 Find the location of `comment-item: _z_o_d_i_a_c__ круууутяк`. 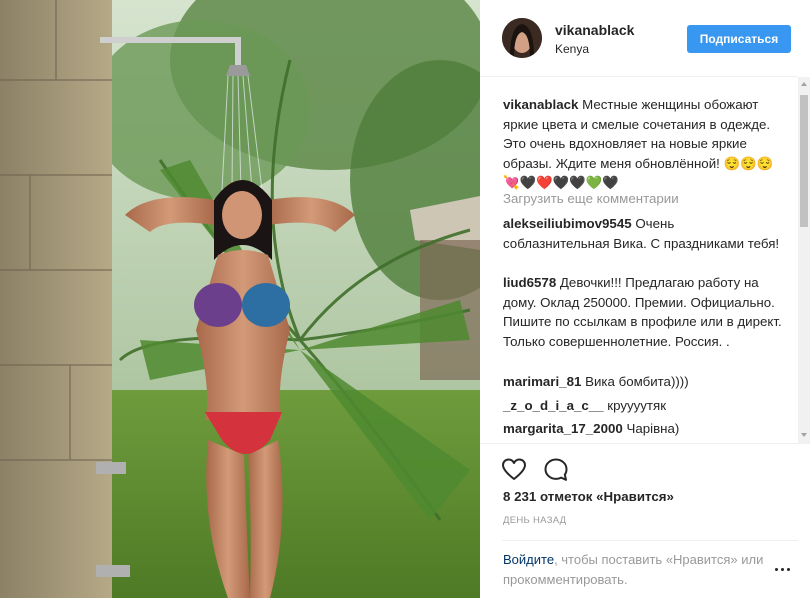

comment-item: _z_o_d_i_a_c__ круууутяк is located at coordinates (643, 406).